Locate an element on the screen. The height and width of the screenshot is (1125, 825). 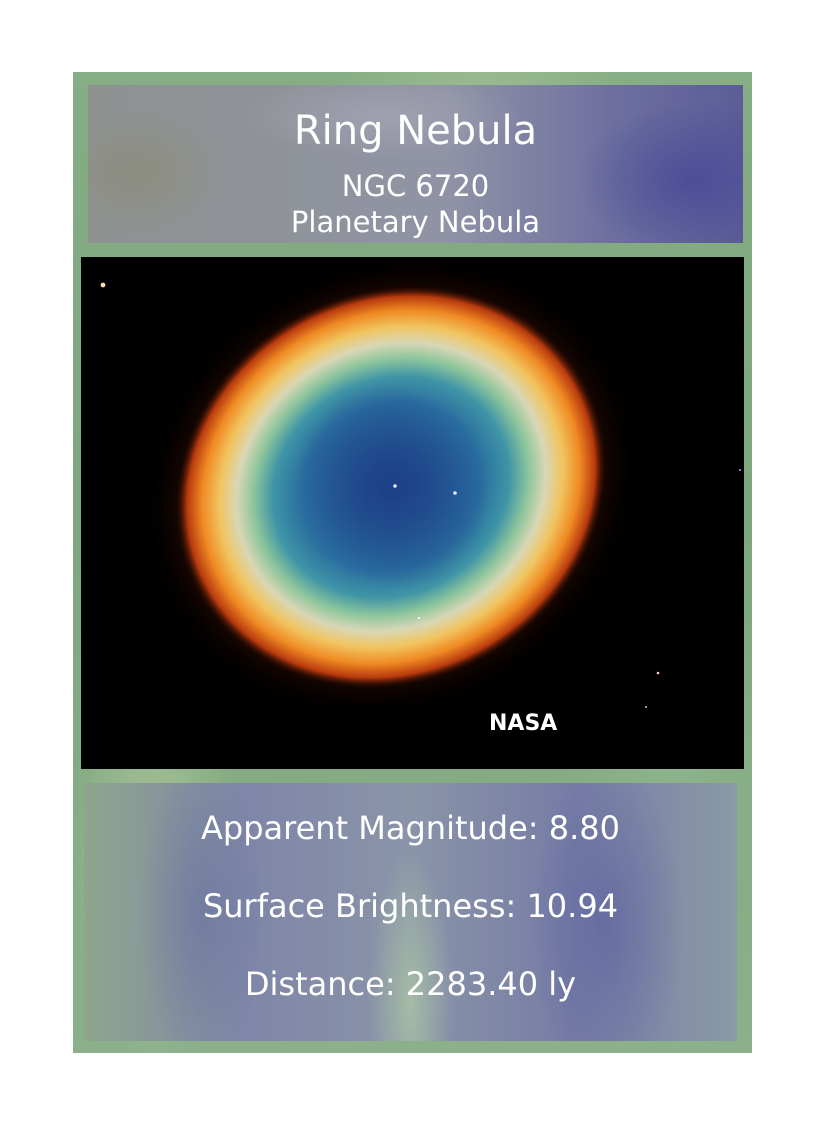
object-name: Ring Nebula is located at coordinates (415, 131).